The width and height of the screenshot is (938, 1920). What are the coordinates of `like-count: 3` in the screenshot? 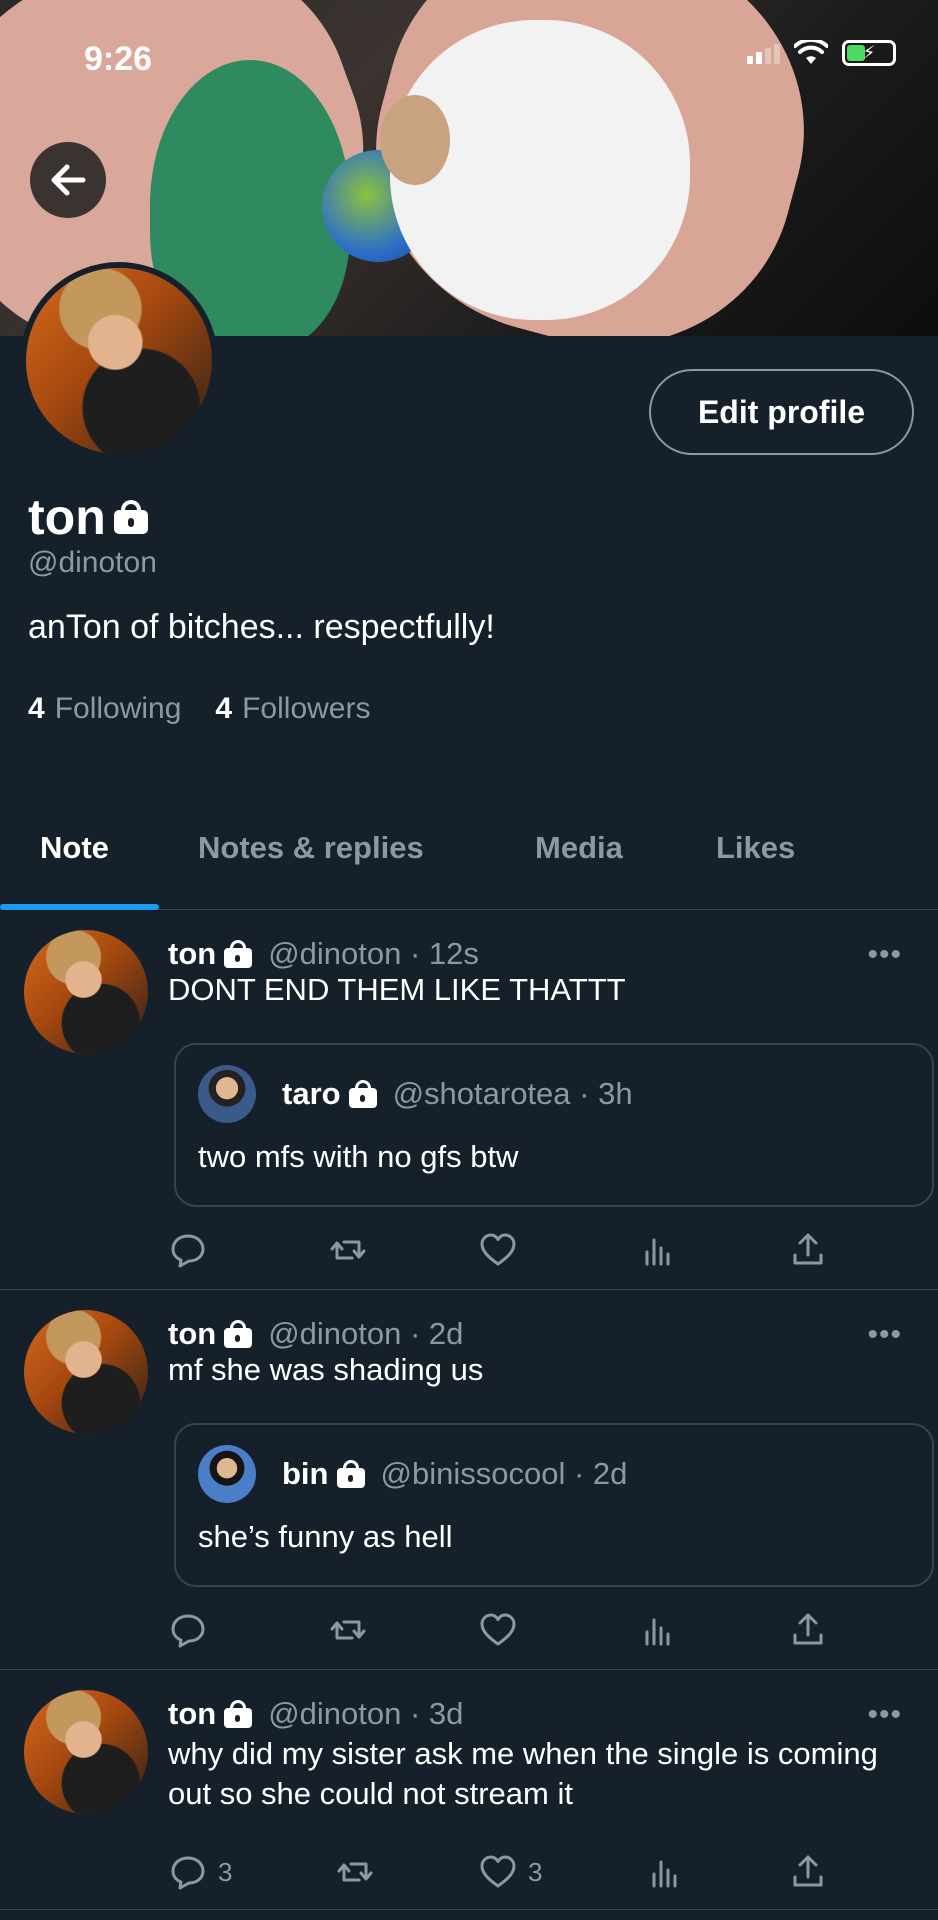 It's located at (535, 1871).